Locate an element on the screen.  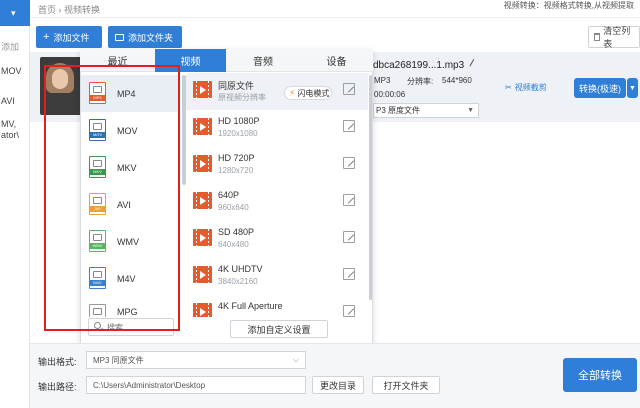
convert-all-button: 全部转换 is located at coordinates (600, 375).